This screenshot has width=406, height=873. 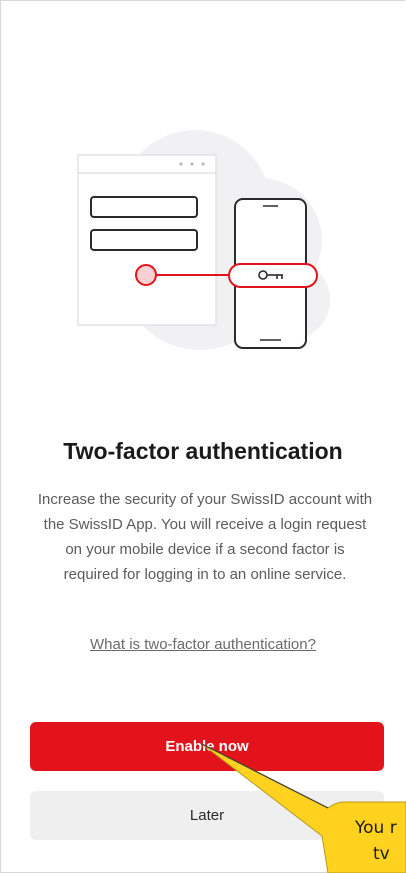 I want to click on later-button: Later, so click(x=207, y=815).